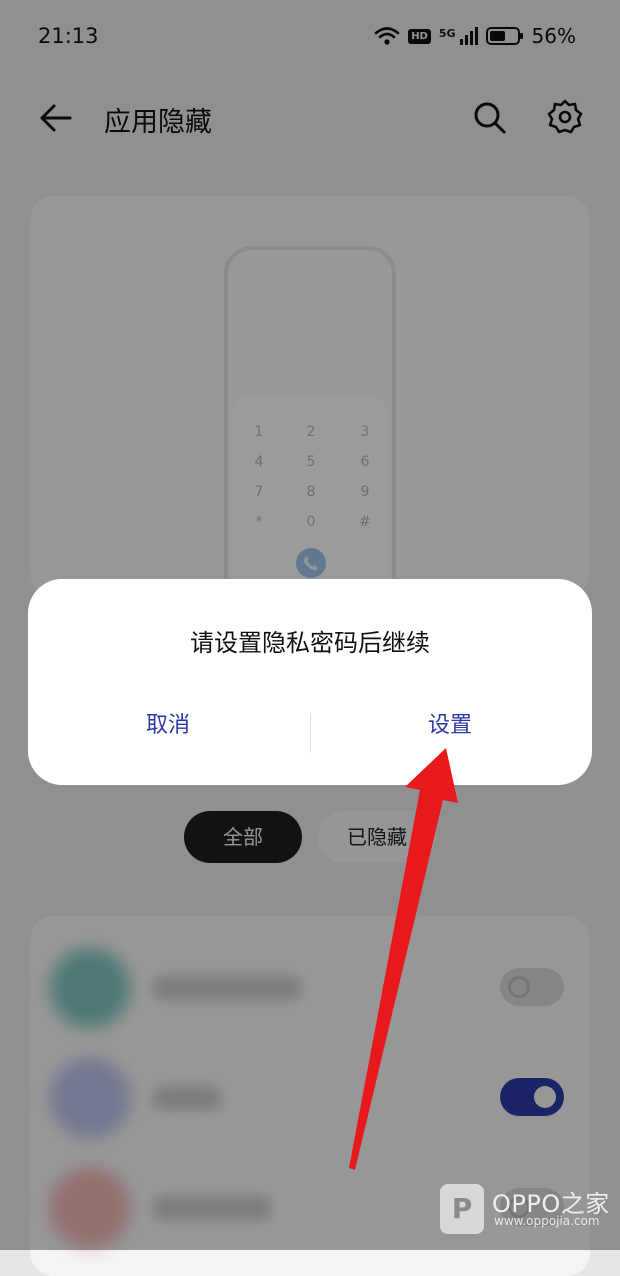 This screenshot has width=620, height=1276. What do you see at coordinates (168, 726) in the screenshot?
I see `cancel-button: 取消` at bounding box center [168, 726].